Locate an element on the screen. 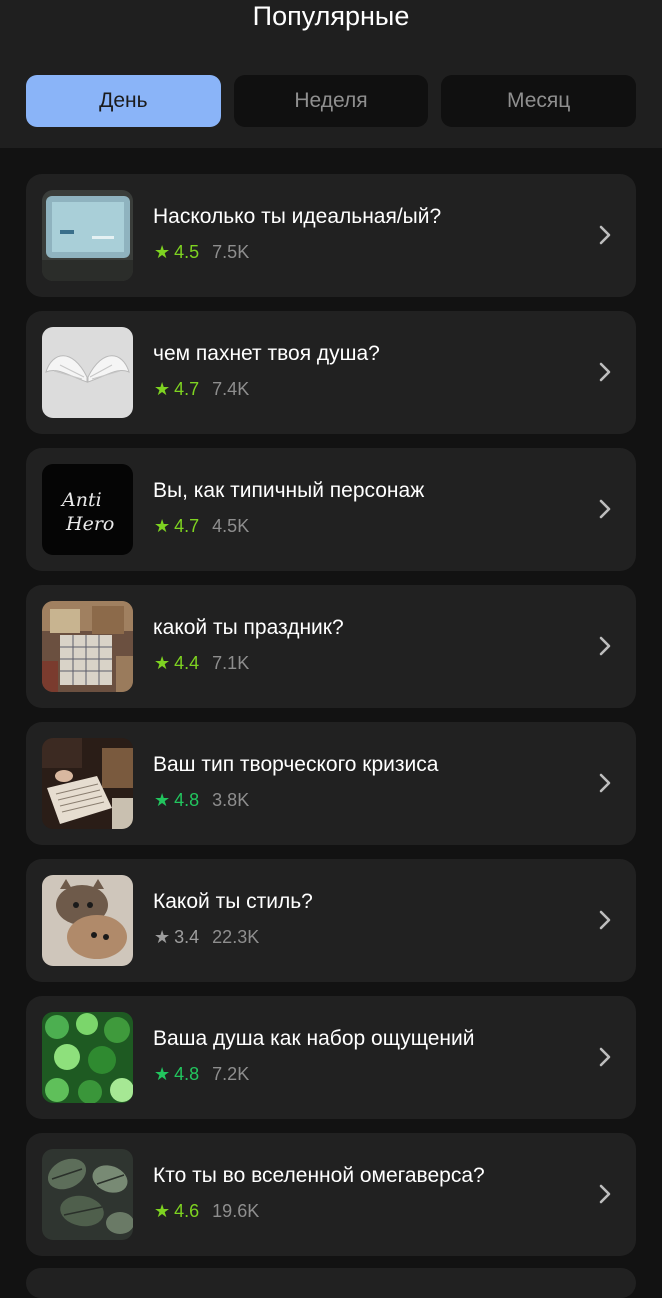 Image resolution: width=662 pixels, height=1298 pixels. quiz-card-partial is located at coordinates (331, 1283).